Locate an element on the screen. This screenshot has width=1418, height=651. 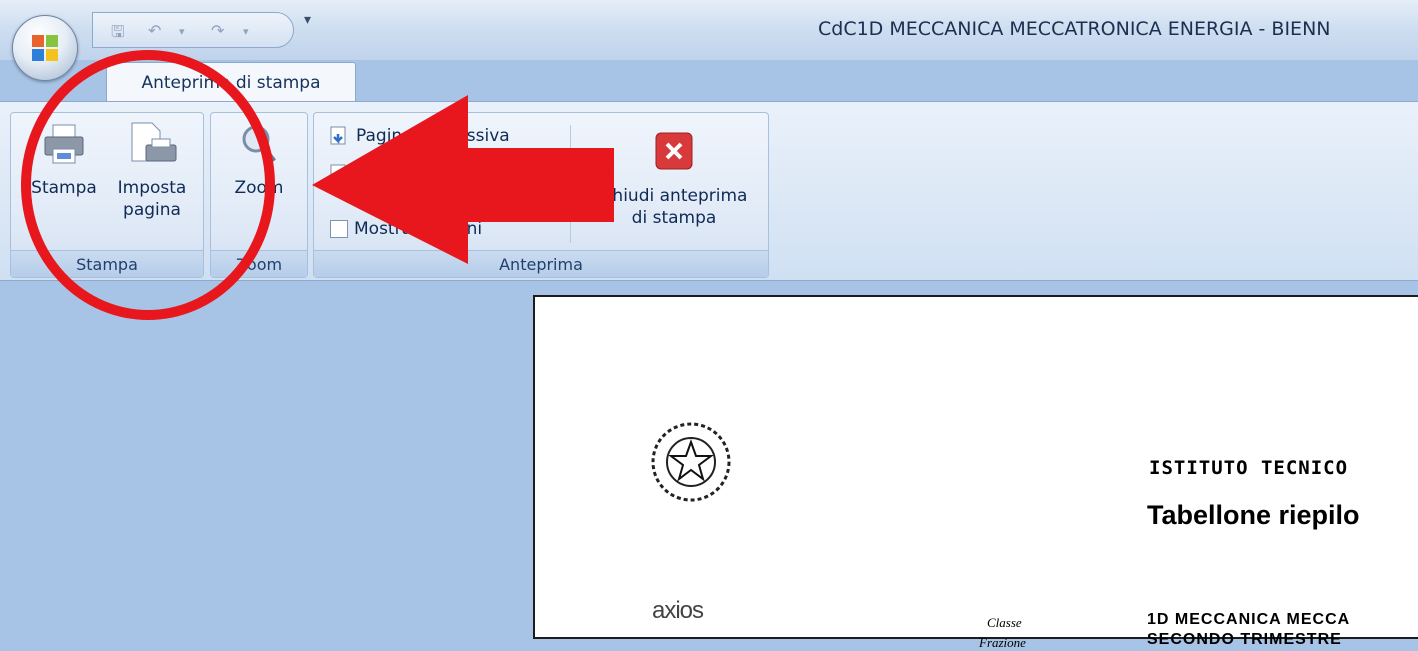
group-label-zoom: Zoom is located at coordinates (259, 263).